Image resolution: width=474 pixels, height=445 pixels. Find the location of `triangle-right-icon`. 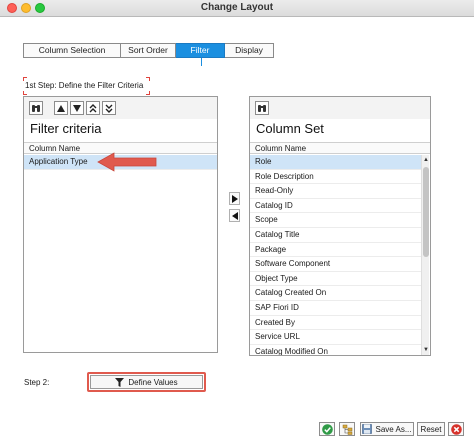

triangle-right-icon is located at coordinates (234, 198).